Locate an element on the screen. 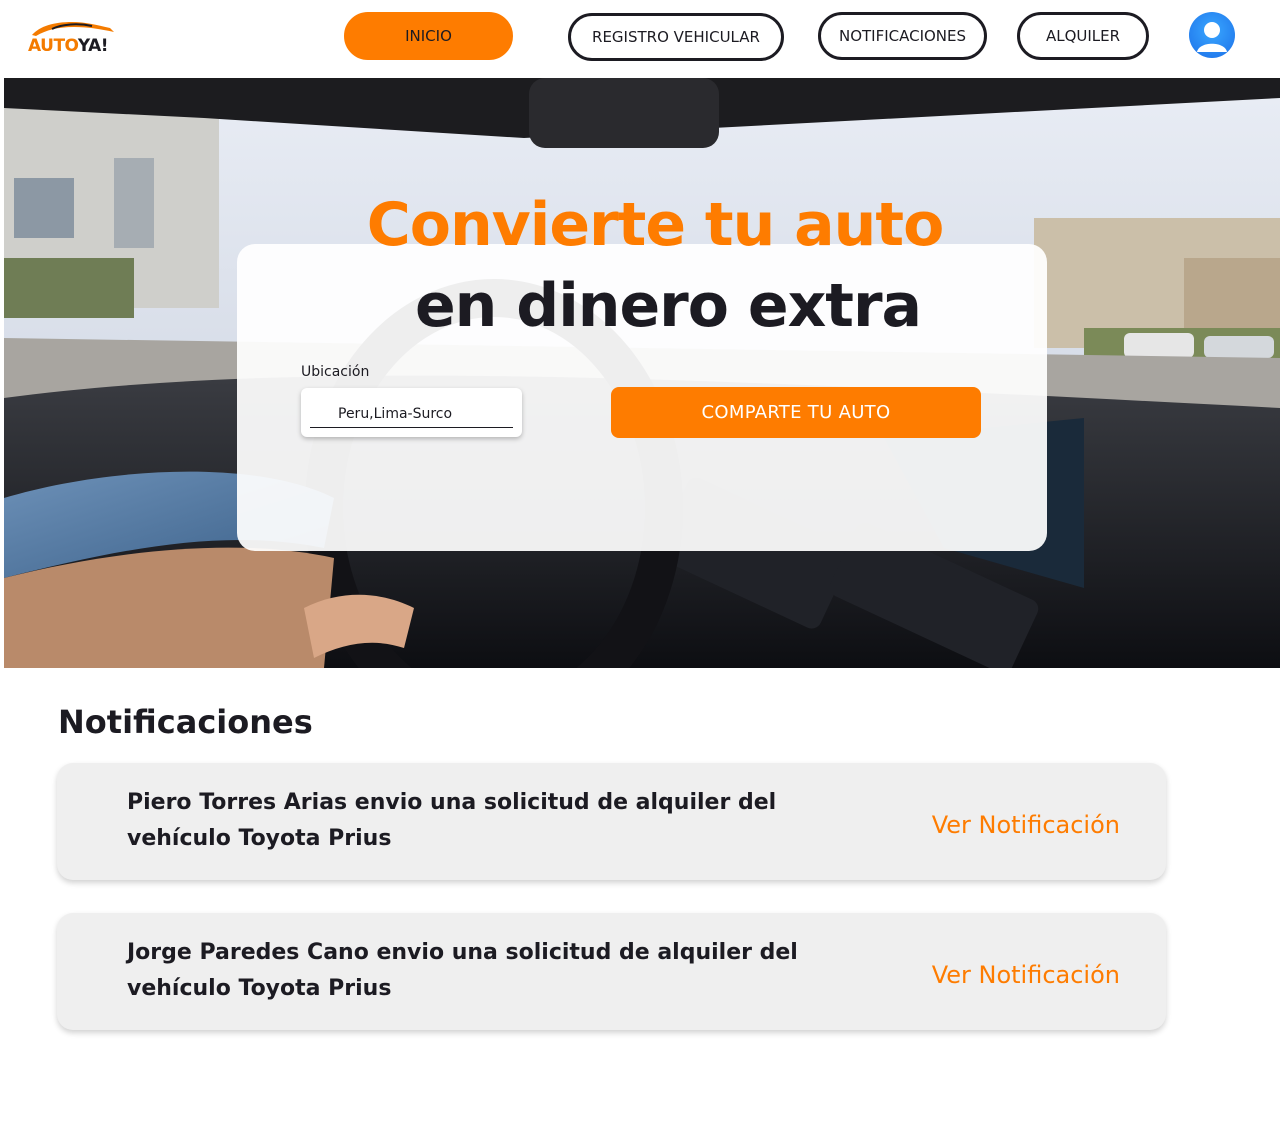 The image size is (1280, 1137). location-input is located at coordinates (411, 414).